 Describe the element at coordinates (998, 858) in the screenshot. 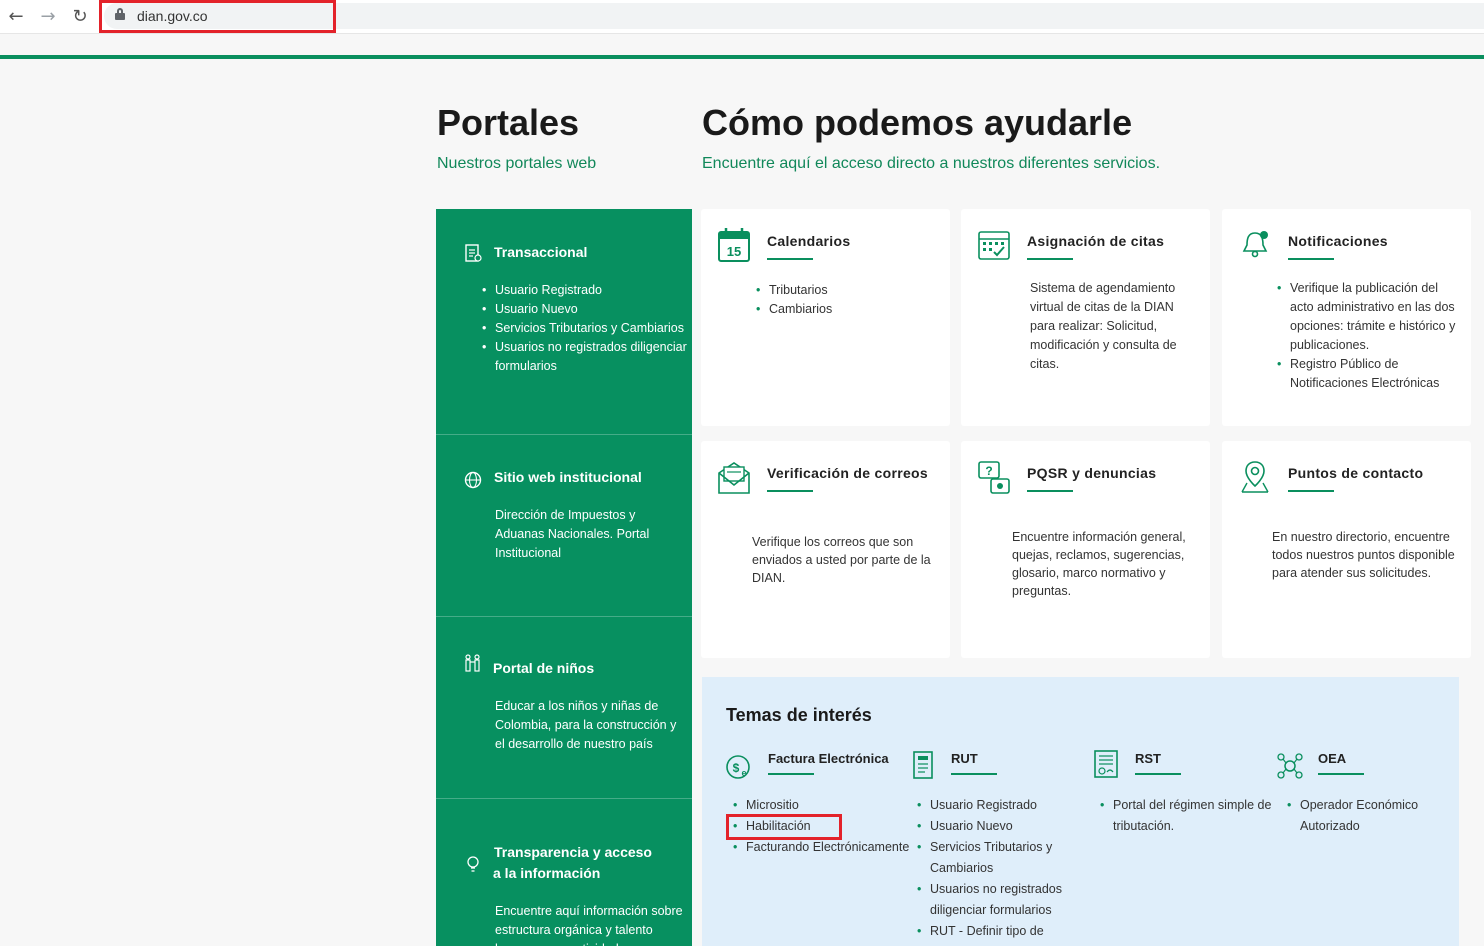

I see `tema-link: Servicios Tributarios y Cambiarios` at that location.